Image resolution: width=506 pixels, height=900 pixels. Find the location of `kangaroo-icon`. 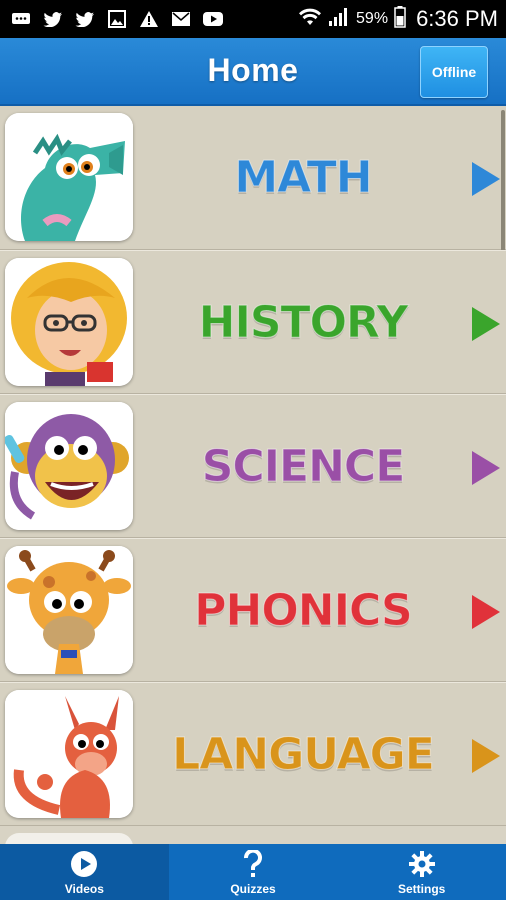

kangaroo-icon is located at coordinates (69, 754).